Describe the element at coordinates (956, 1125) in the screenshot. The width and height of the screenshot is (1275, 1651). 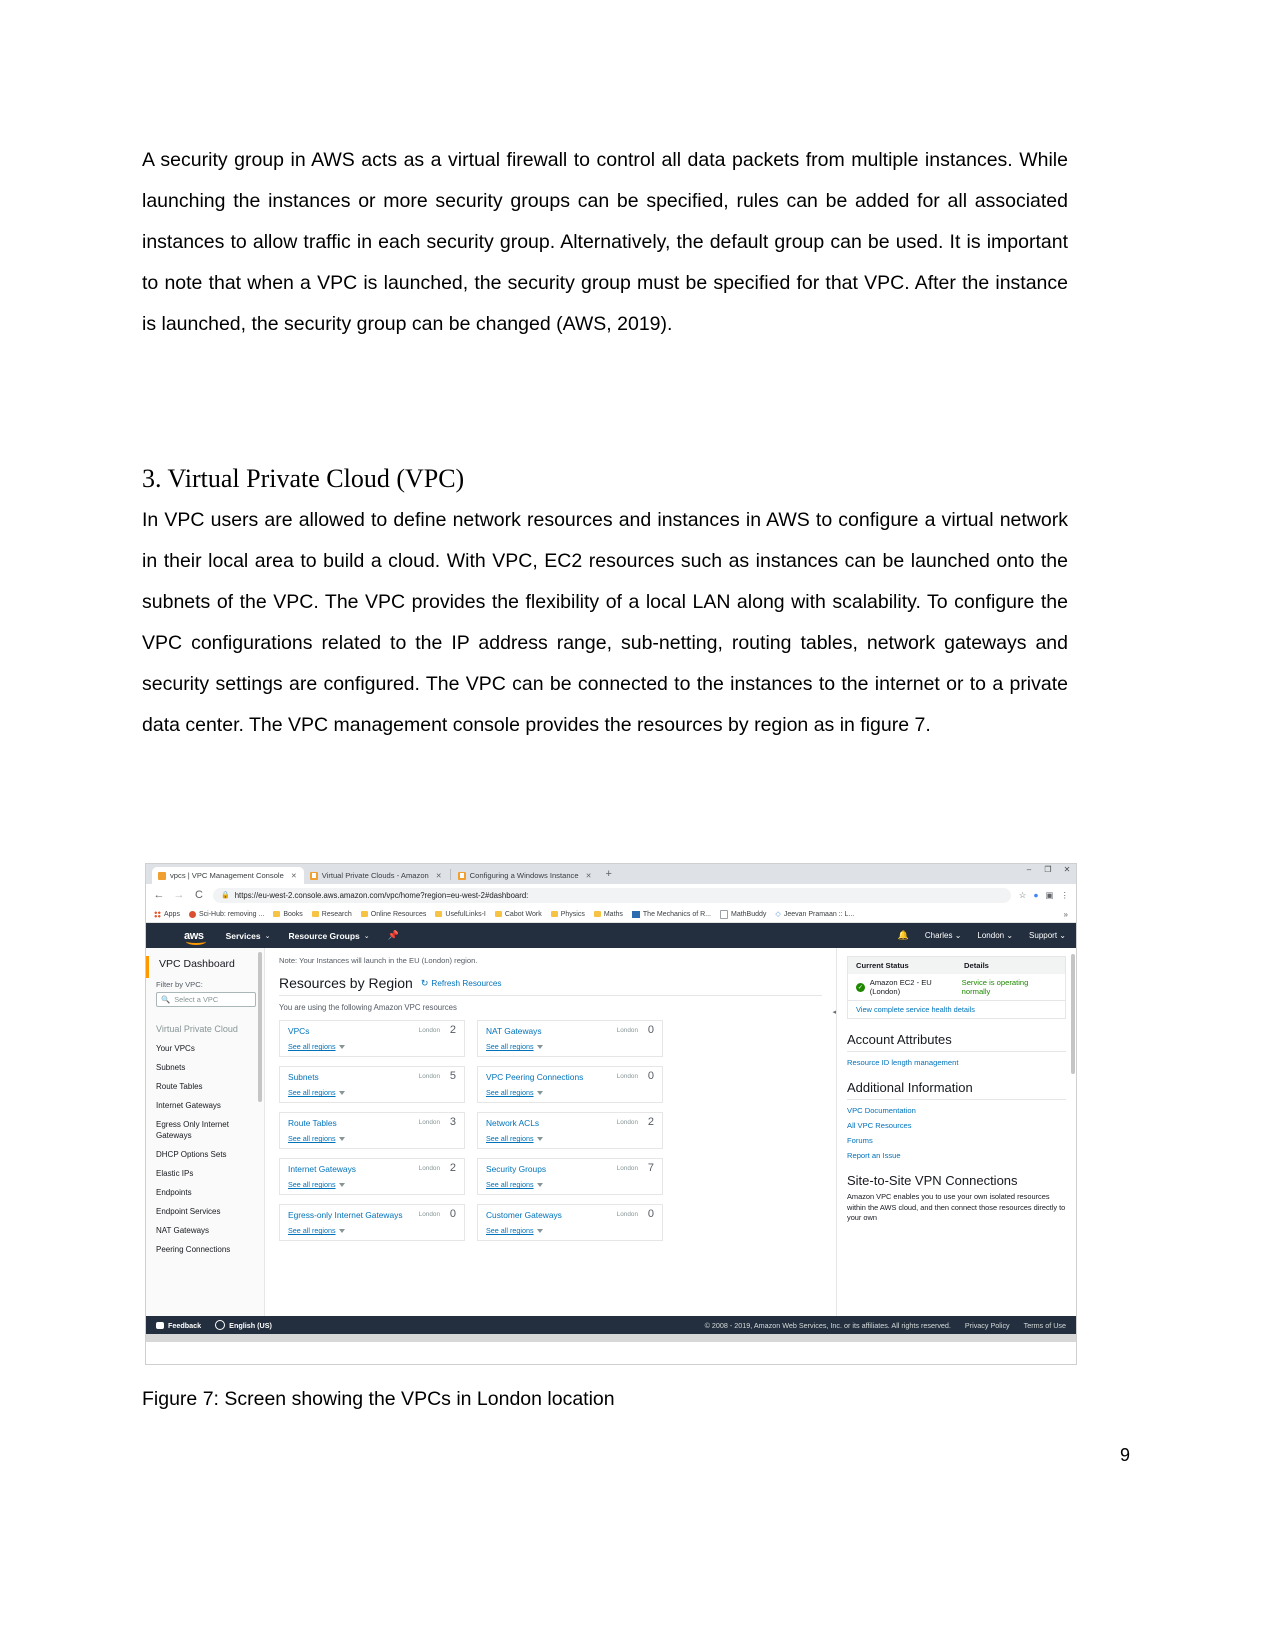
I see `link-all-vpc-resources: All VPC Resources` at that location.